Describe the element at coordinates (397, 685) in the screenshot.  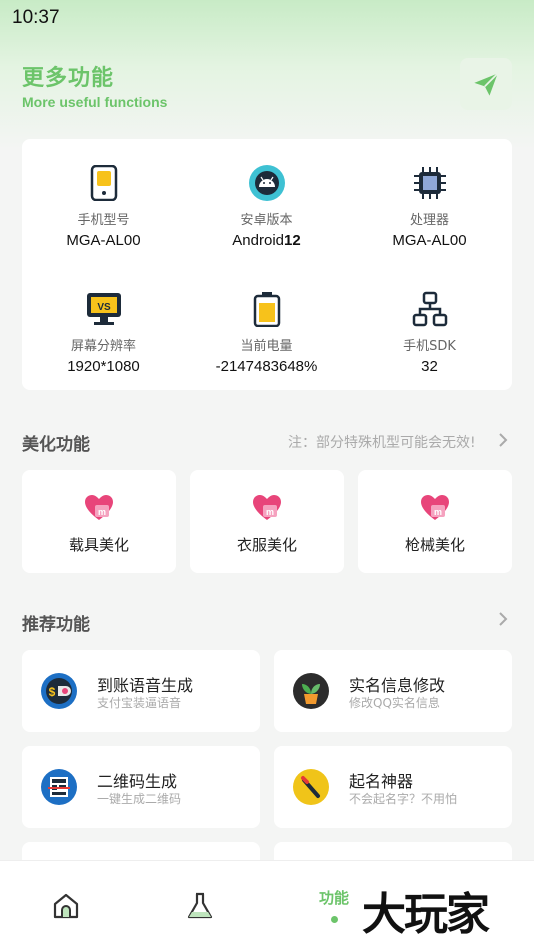
I see `rec-title: 实名信息修改` at that location.